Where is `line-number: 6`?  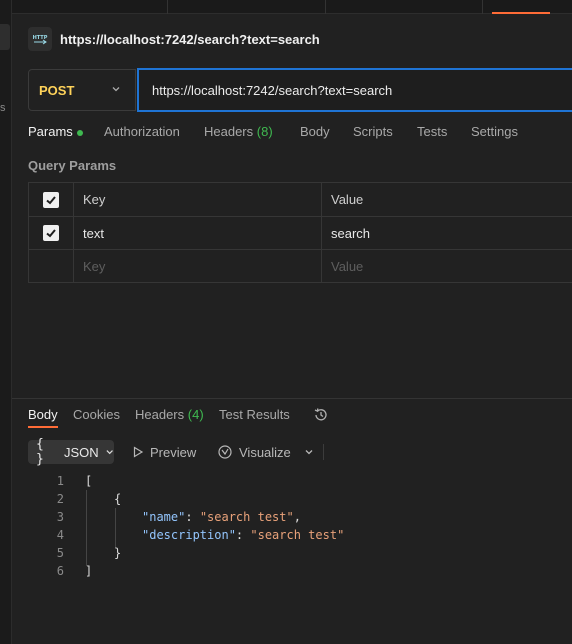 line-number: 6 is located at coordinates (60, 571).